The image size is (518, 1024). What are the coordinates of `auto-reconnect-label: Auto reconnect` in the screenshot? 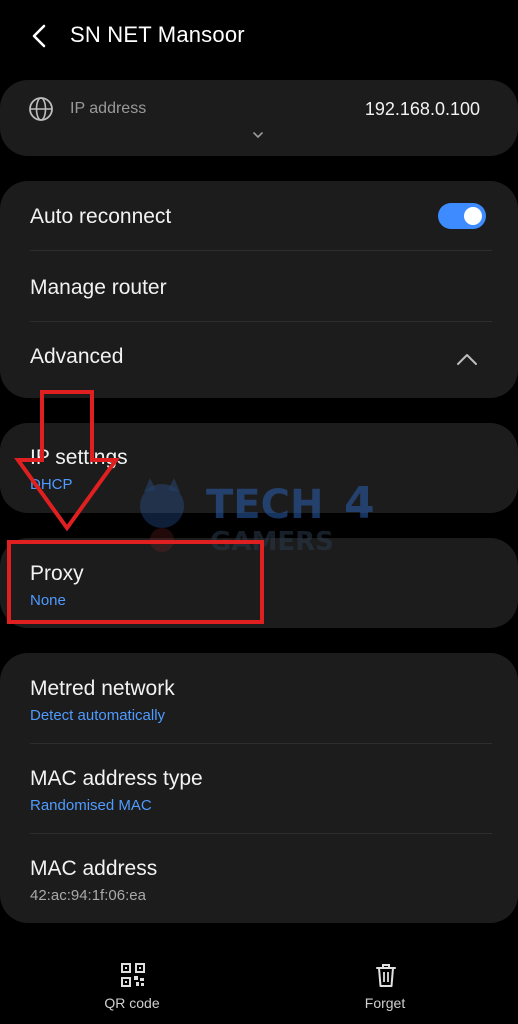 It's located at (100, 217).